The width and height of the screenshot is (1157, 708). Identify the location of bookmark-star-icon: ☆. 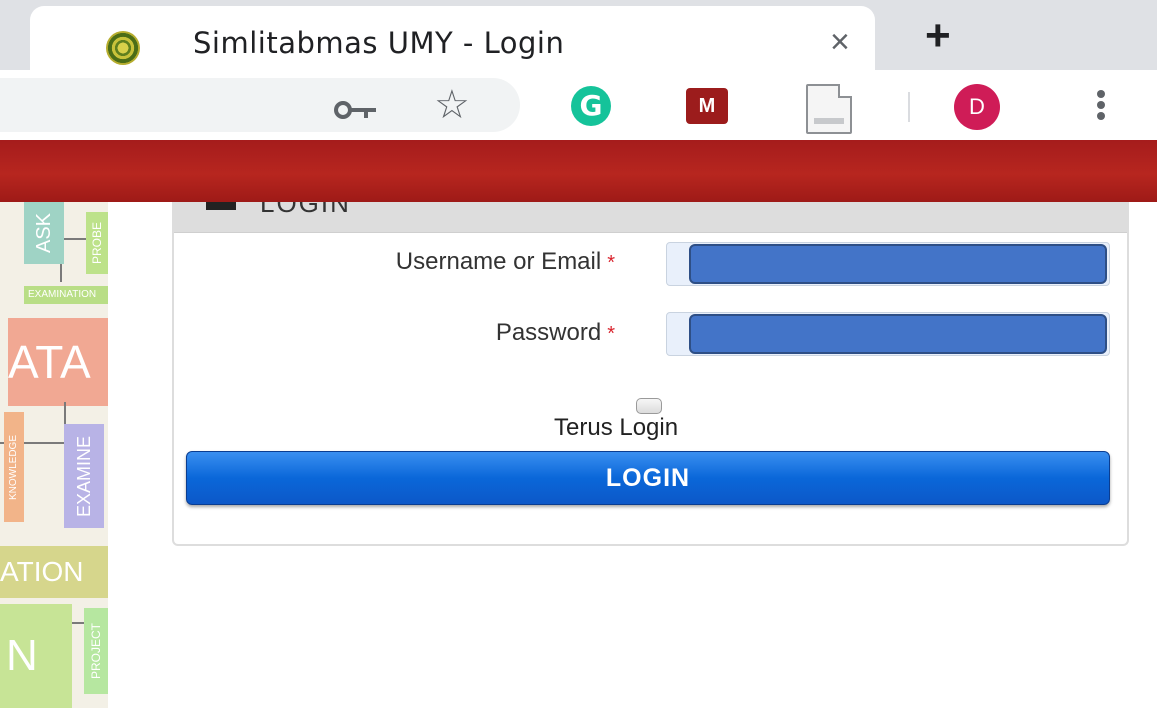
(452, 105).